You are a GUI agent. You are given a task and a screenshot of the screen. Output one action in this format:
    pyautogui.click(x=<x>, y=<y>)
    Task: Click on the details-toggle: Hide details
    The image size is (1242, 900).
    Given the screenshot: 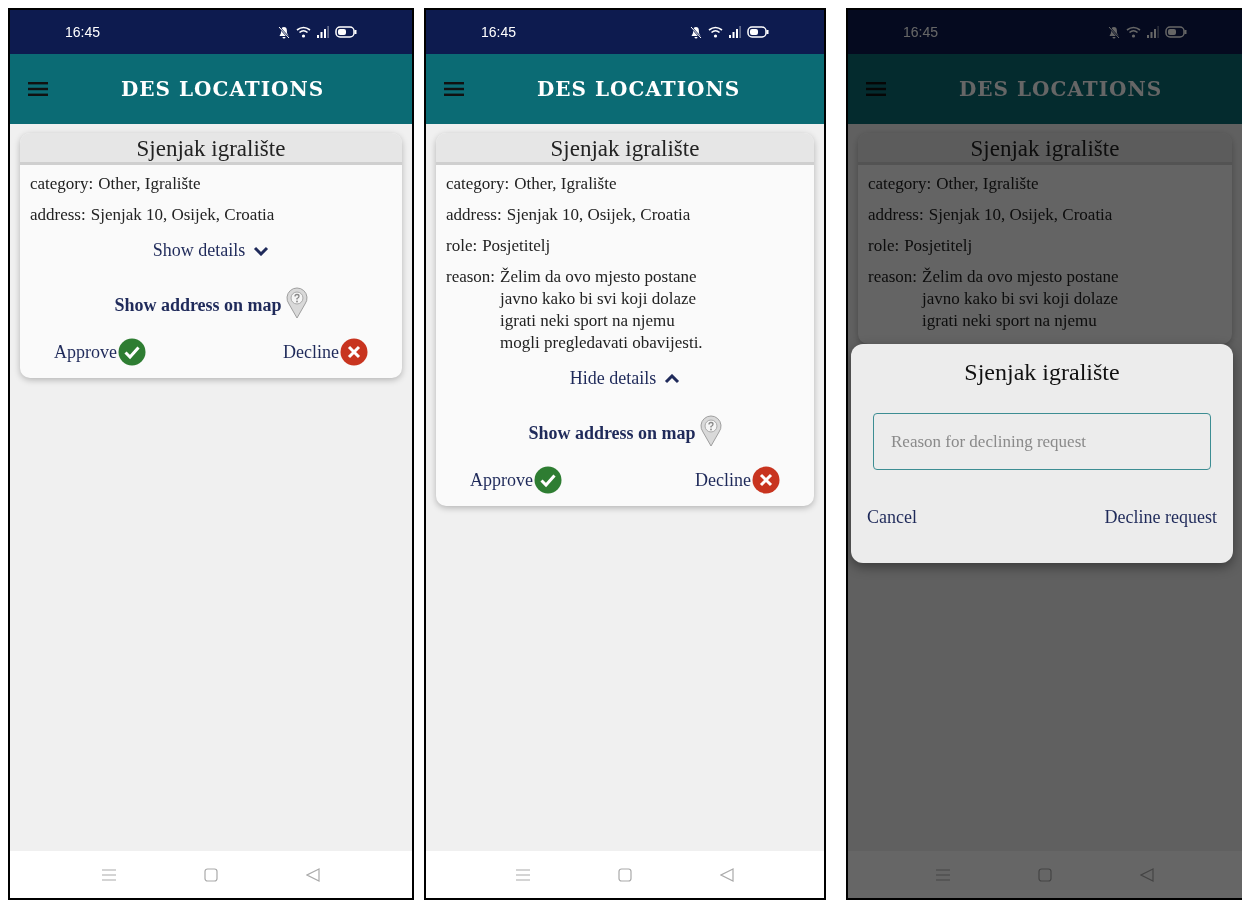 What is the action you would take?
    pyautogui.click(x=625, y=378)
    